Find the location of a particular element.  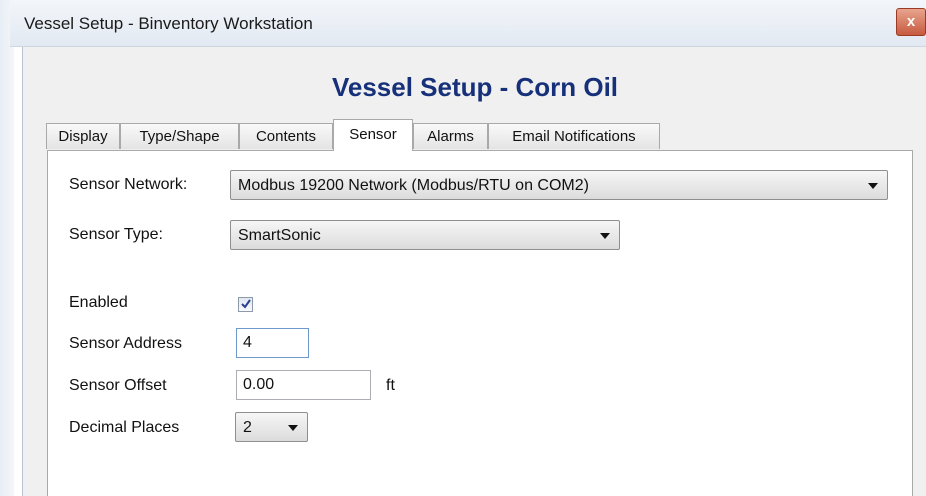

decimal-places-label: Decimal Places is located at coordinates (124, 427).